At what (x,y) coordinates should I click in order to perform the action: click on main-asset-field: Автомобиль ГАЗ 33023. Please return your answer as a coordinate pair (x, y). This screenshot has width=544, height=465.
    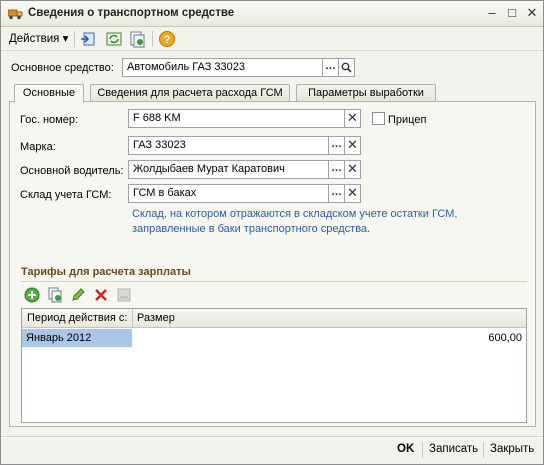
    Looking at the image, I should click on (222, 67).